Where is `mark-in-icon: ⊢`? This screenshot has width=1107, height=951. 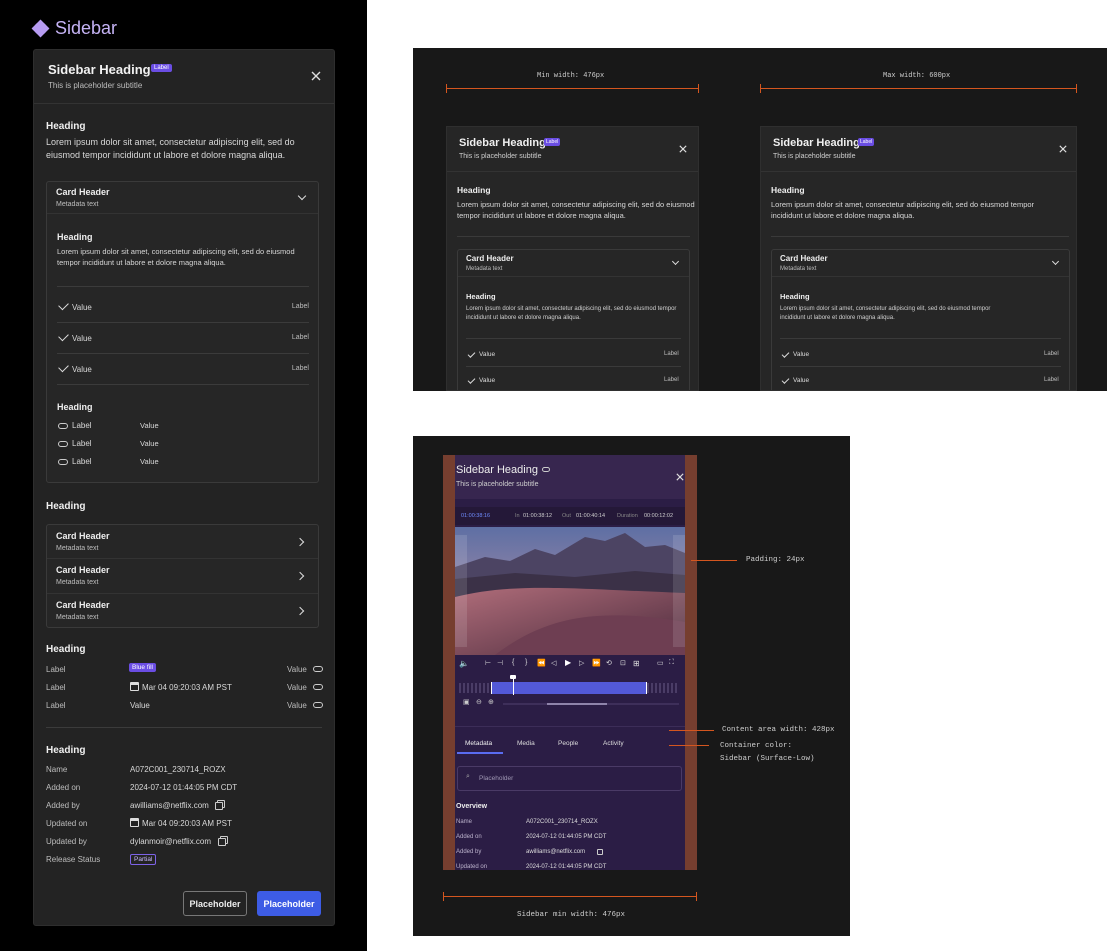 mark-in-icon: ⊢ is located at coordinates (488, 663).